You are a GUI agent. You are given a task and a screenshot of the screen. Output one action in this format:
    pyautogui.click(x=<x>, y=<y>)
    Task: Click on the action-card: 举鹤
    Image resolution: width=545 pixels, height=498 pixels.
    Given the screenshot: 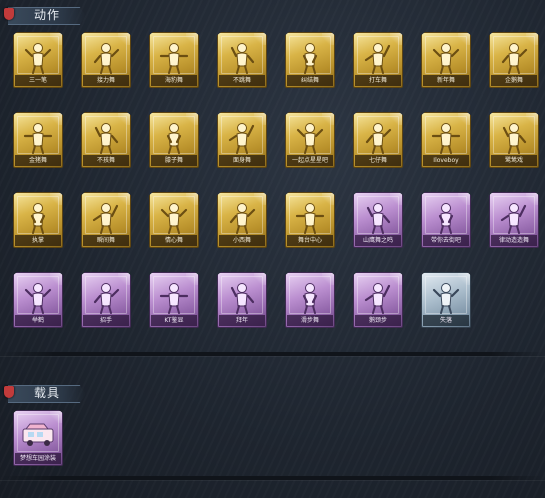 What is the action you would take?
    pyautogui.click(x=38, y=300)
    